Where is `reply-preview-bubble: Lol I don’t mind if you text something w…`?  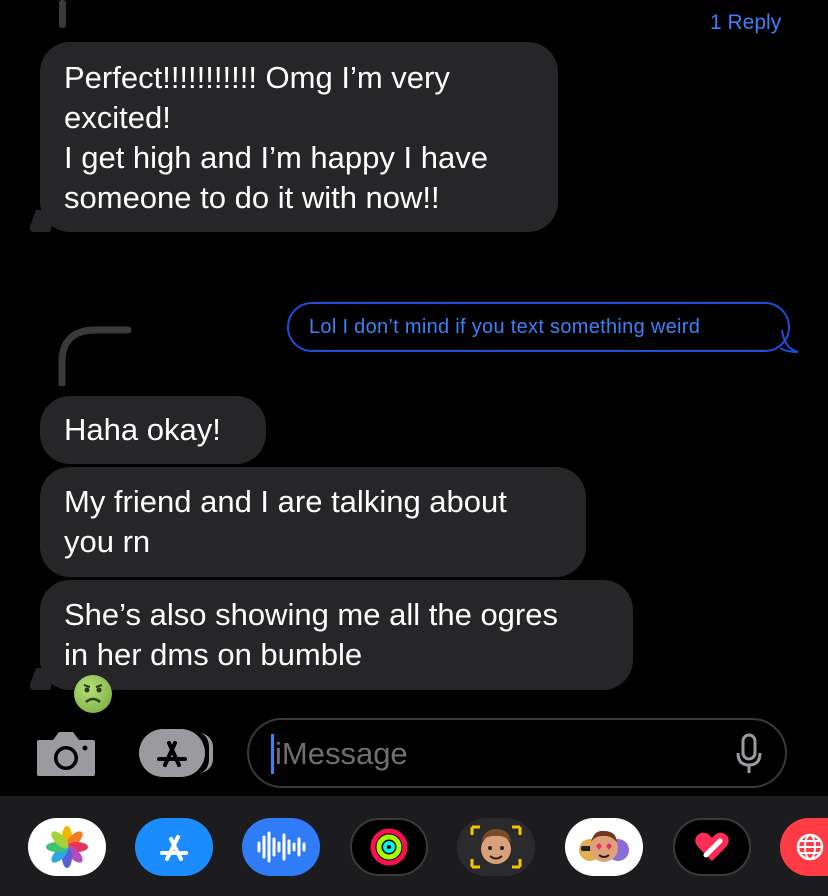 reply-preview-bubble: Lol I don’t mind if you text something w… is located at coordinates (538, 327).